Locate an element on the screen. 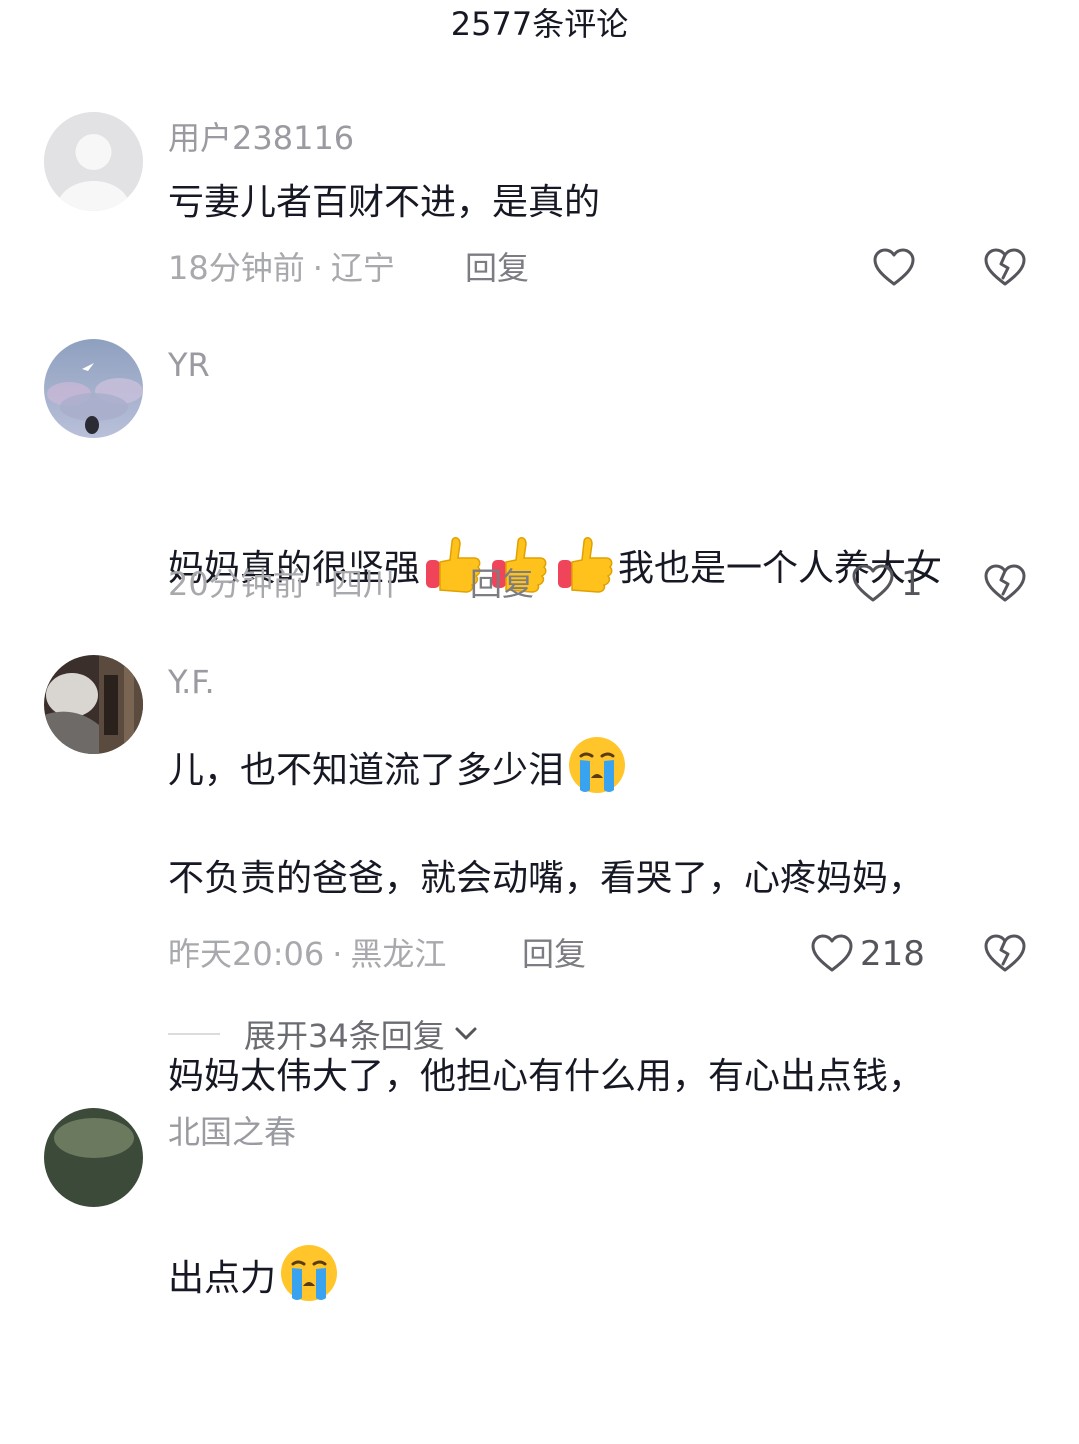  comment-time: 昨天20:06 is located at coordinates (246, 954).